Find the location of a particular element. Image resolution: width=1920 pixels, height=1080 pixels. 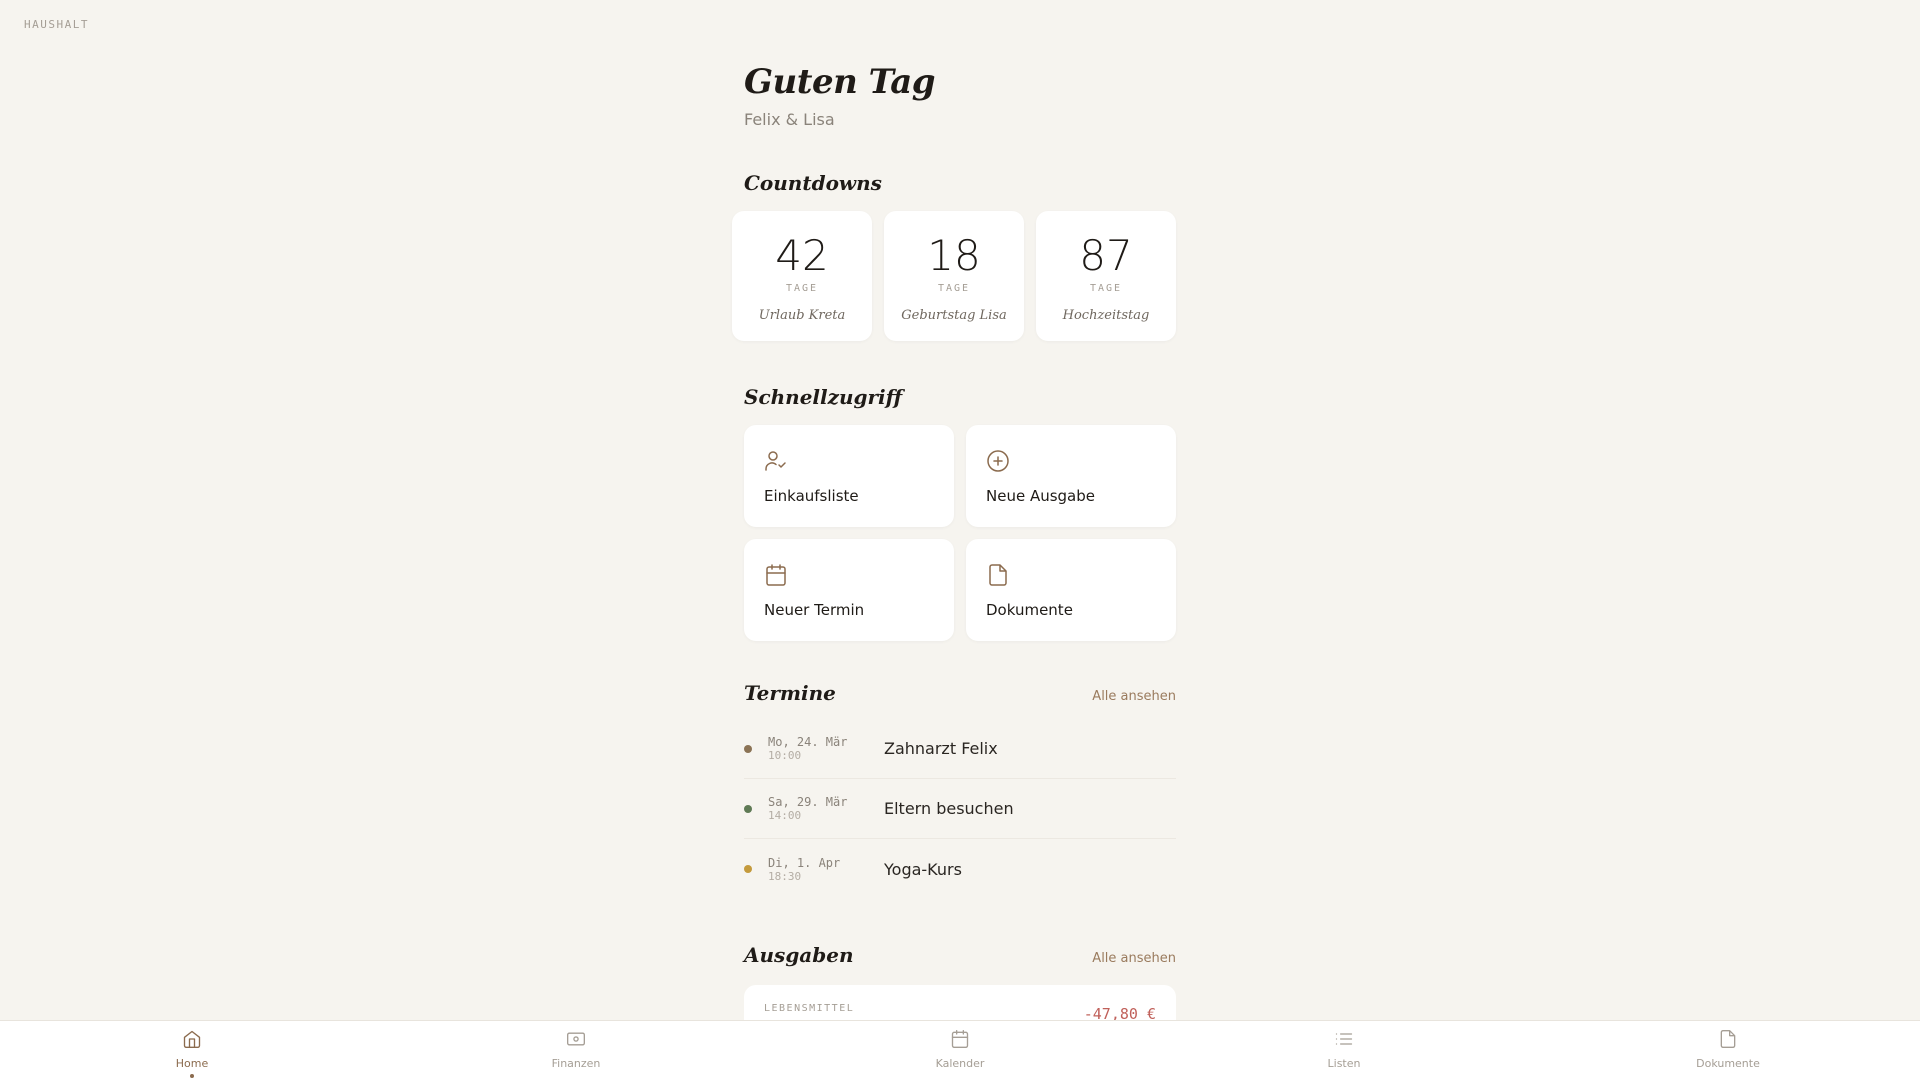

event-datetime: Di, 1. Apr 18:30 is located at coordinates (826, 869).